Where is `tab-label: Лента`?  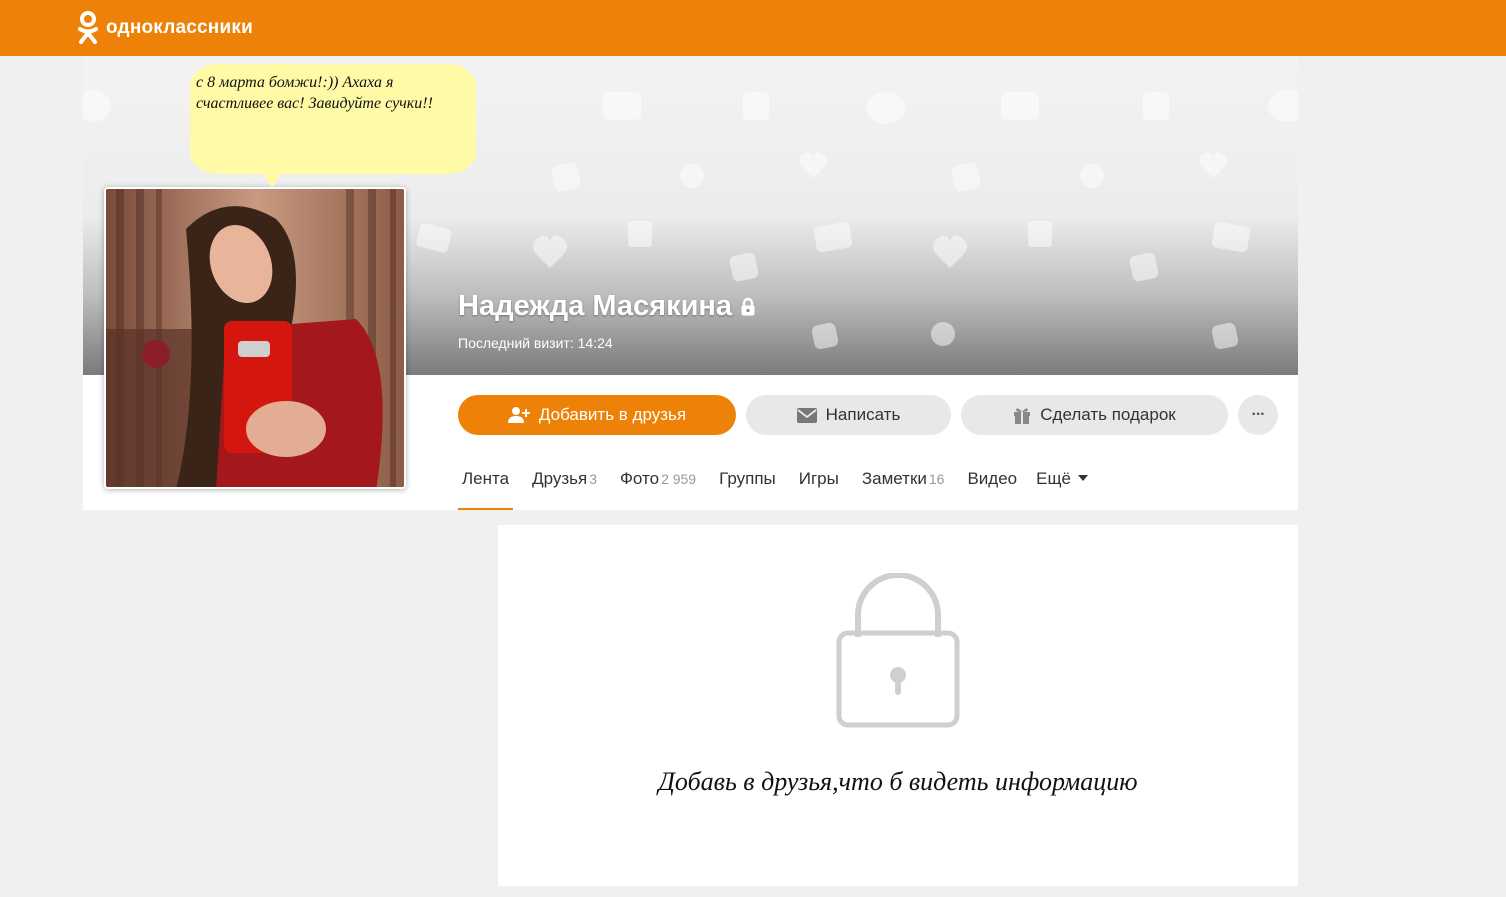 tab-label: Лента is located at coordinates (486, 478).